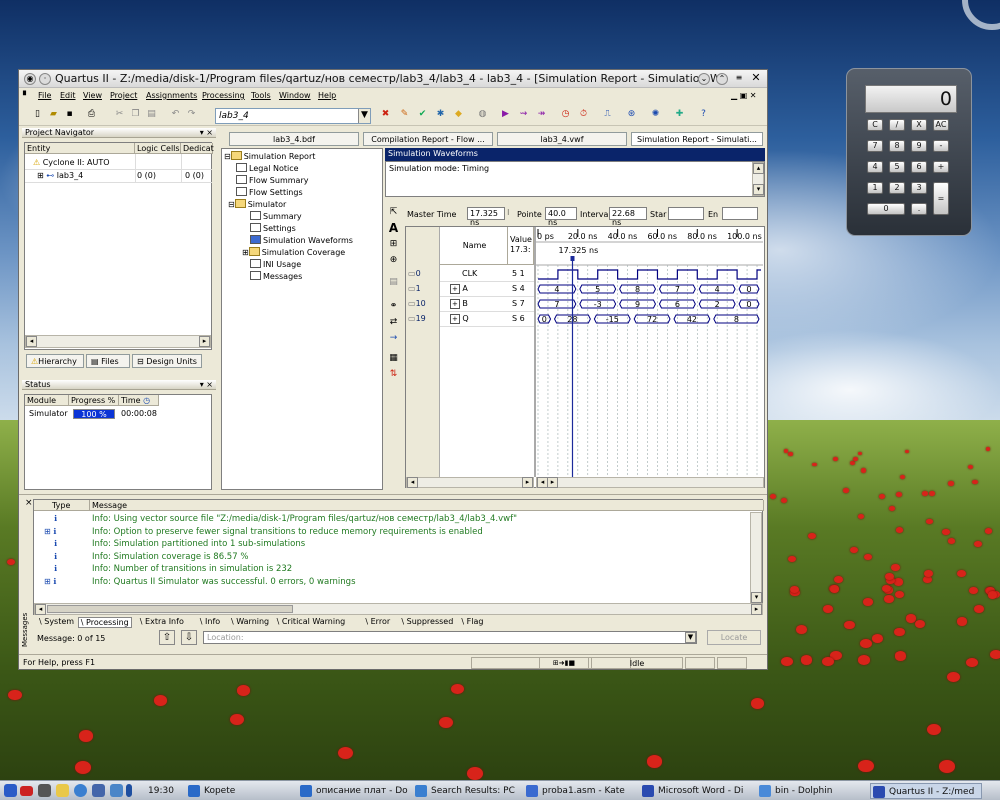 This screenshot has width=1000, height=800. I want to click on zoom-icon: ⊕, so click(393, 260).